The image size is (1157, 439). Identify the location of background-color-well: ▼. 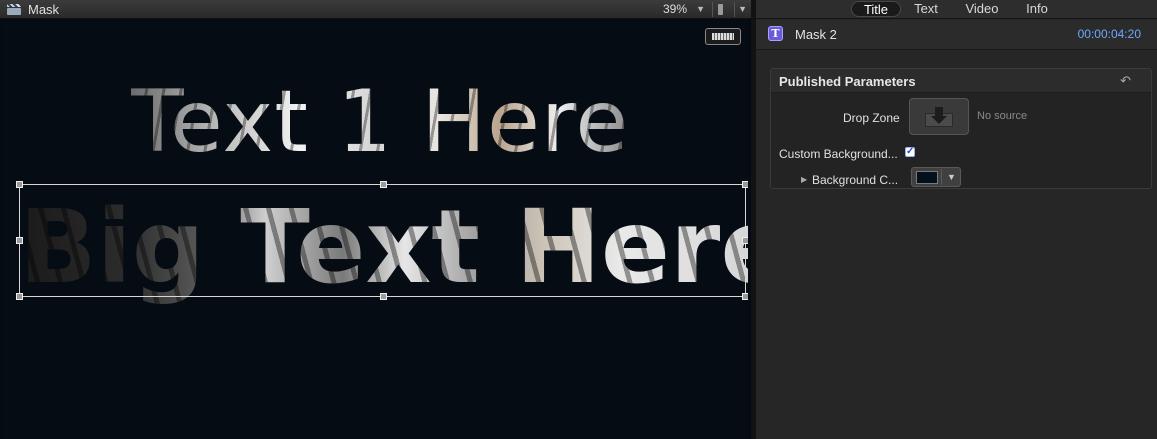
(936, 177).